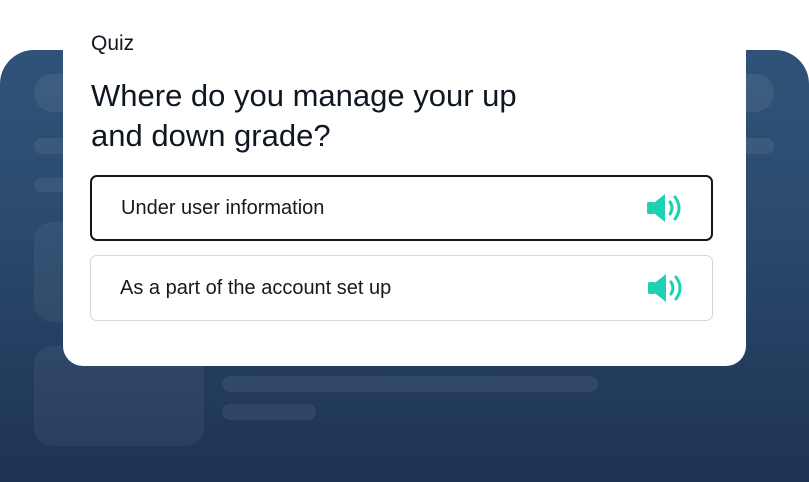 This screenshot has height=482, width=809. What do you see at coordinates (256, 287) in the screenshot?
I see `answer-option-label: As a part of the account set up` at bounding box center [256, 287].